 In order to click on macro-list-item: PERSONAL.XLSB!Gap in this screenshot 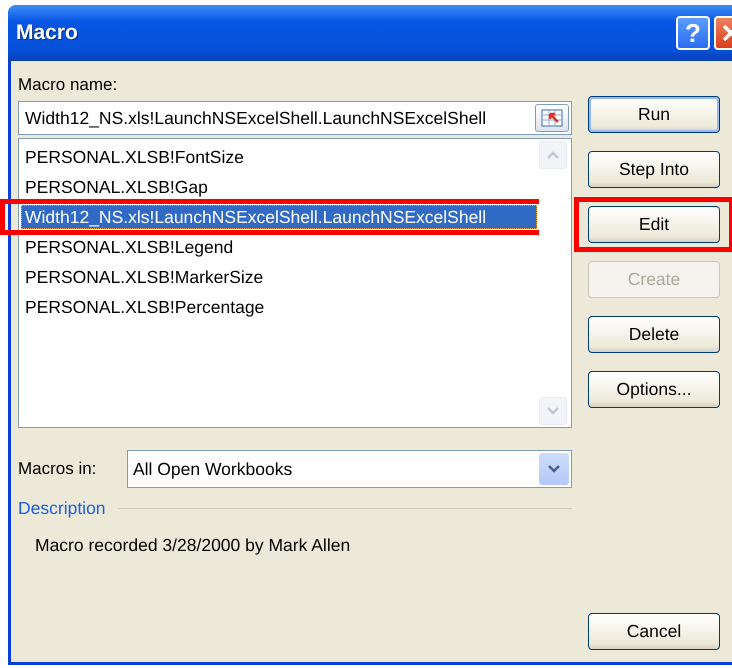, I will do `click(279, 187)`.